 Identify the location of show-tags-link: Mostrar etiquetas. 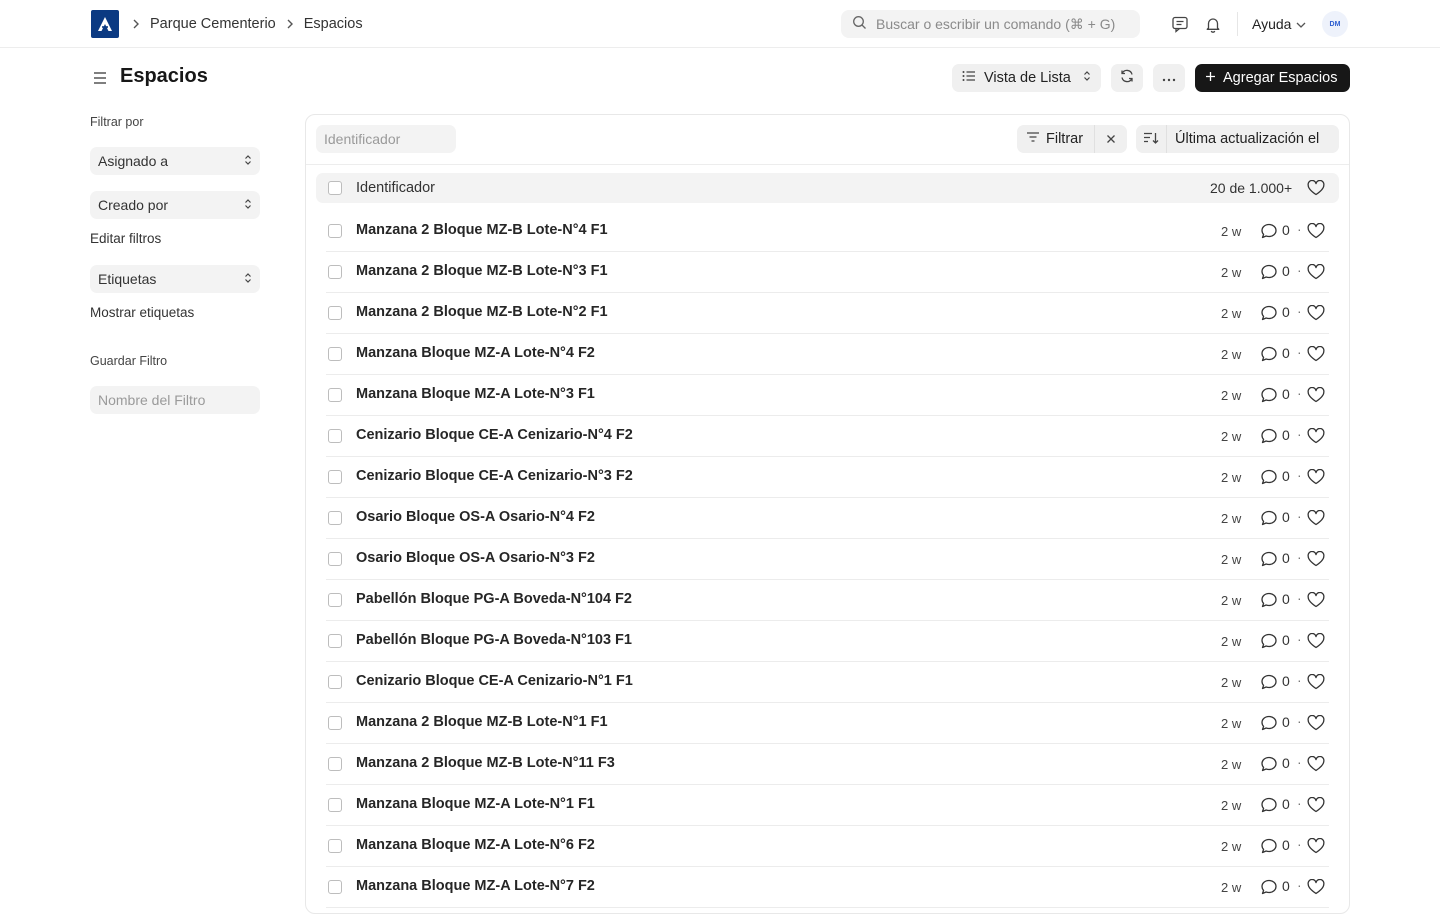
(142, 312).